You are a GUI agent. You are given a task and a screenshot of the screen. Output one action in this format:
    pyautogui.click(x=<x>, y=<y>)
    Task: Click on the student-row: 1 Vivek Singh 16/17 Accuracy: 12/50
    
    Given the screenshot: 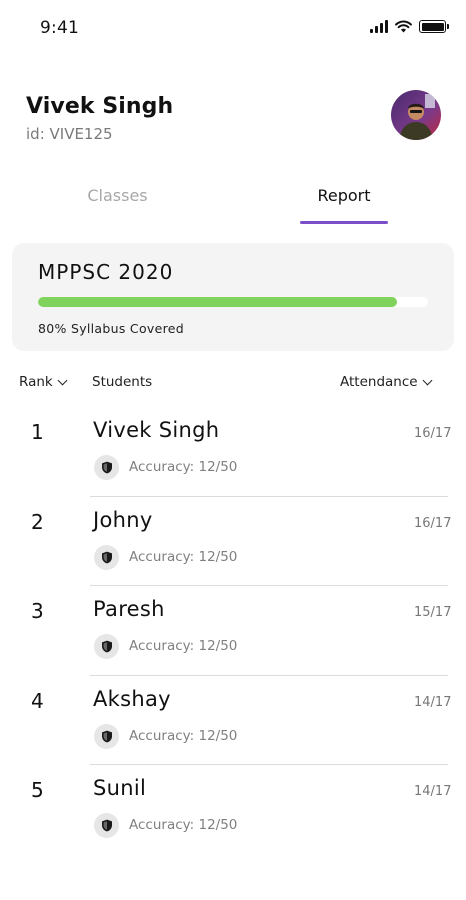 What is the action you would take?
    pyautogui.click(x=233, y=450)
    